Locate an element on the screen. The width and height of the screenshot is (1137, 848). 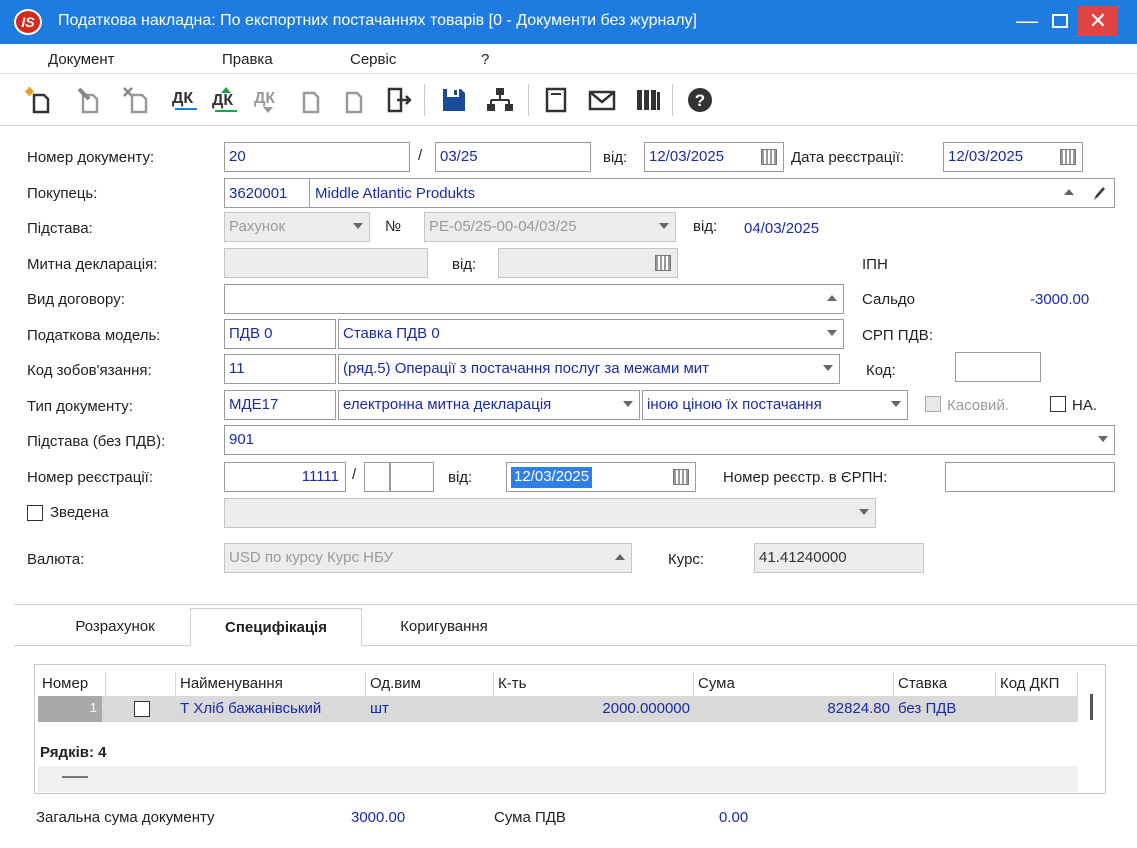
column-header-sum: Сума is located at coordinates (794, 684).